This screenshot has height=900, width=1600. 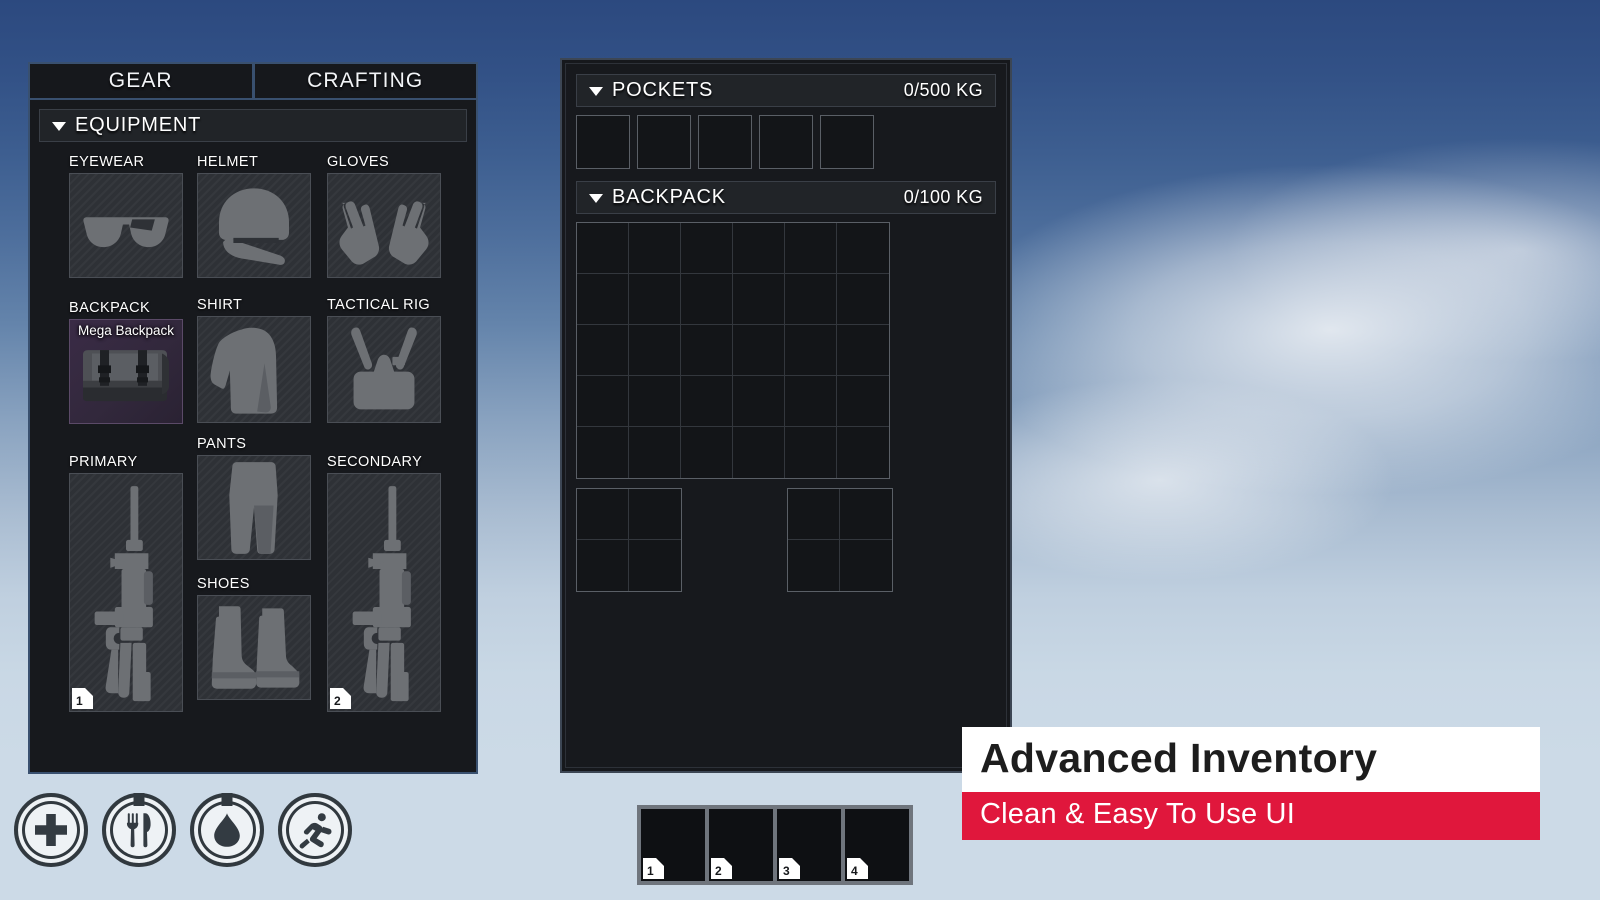 I want to click on equipment-slot-shirt: SHIRT, so click(x=254, y=360).